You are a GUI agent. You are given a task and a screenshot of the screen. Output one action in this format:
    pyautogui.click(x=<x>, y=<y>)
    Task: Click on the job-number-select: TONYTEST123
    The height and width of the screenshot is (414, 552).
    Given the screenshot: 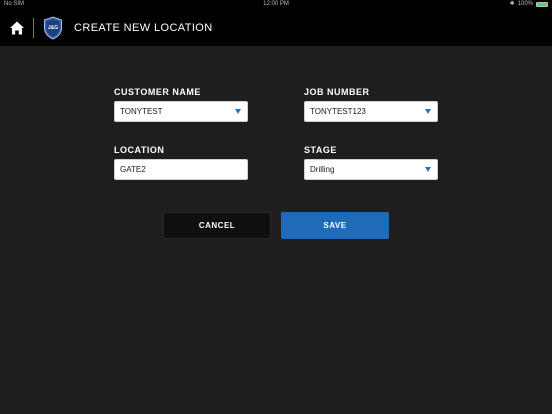 What is the action you would take?
    pyautogui.click(x=371, y=111)
    